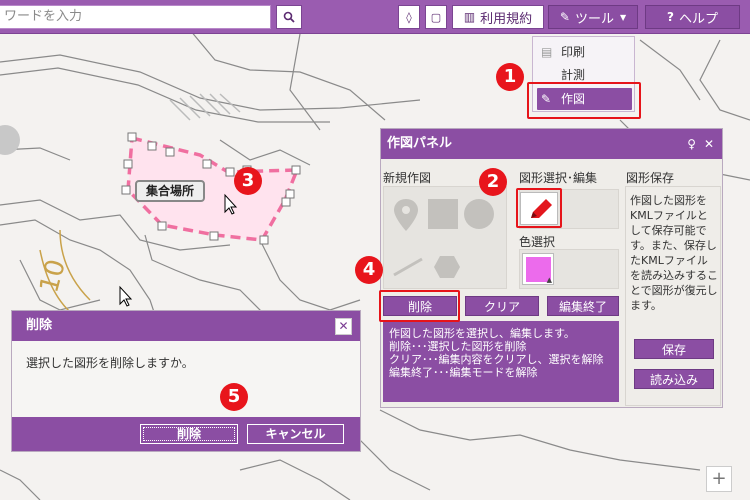 Image resolution: width=750 pixels, height=500 pixels. I want to click on color-picker: ▲, so click(538, 269).